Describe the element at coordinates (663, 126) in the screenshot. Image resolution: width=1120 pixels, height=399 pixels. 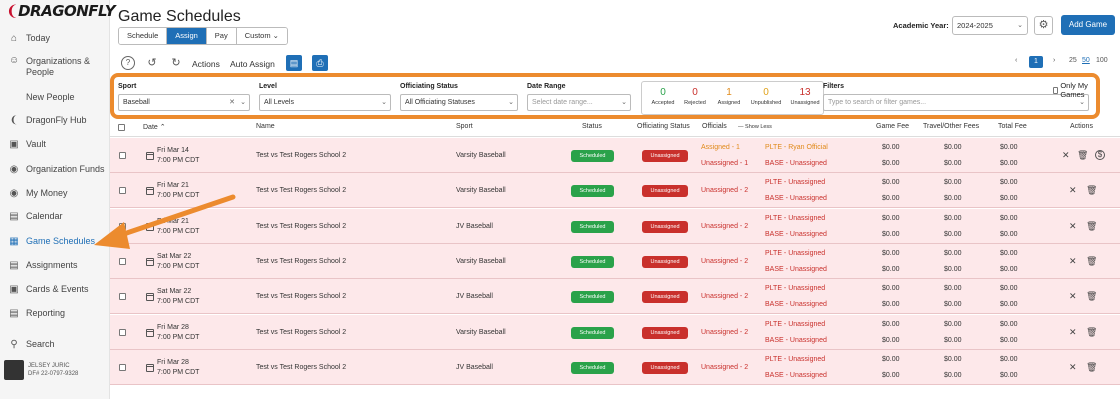
I see `col-officiating-status: Officiating Status` at that location.